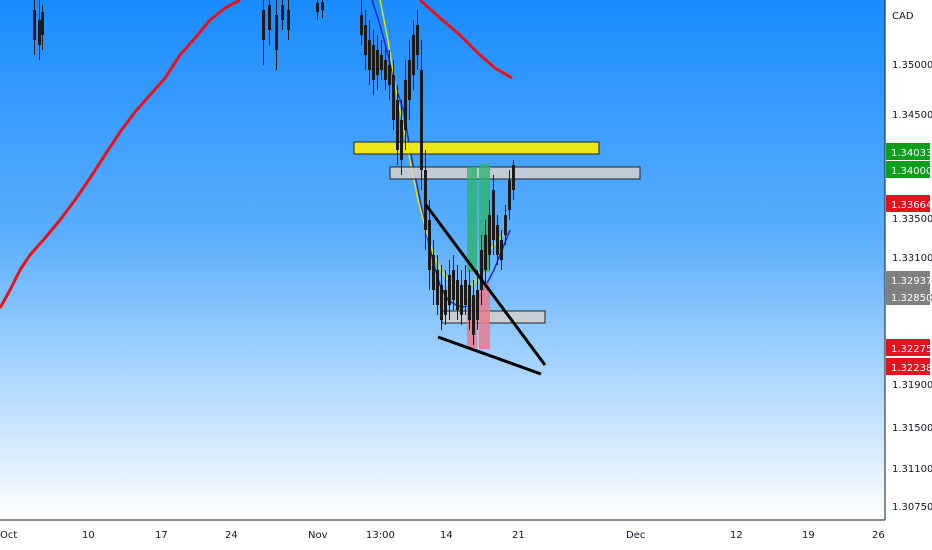  Describe the element at coordinates (380, 535) in the screenshot. I see `time-tick-label: 13:00` at that location.